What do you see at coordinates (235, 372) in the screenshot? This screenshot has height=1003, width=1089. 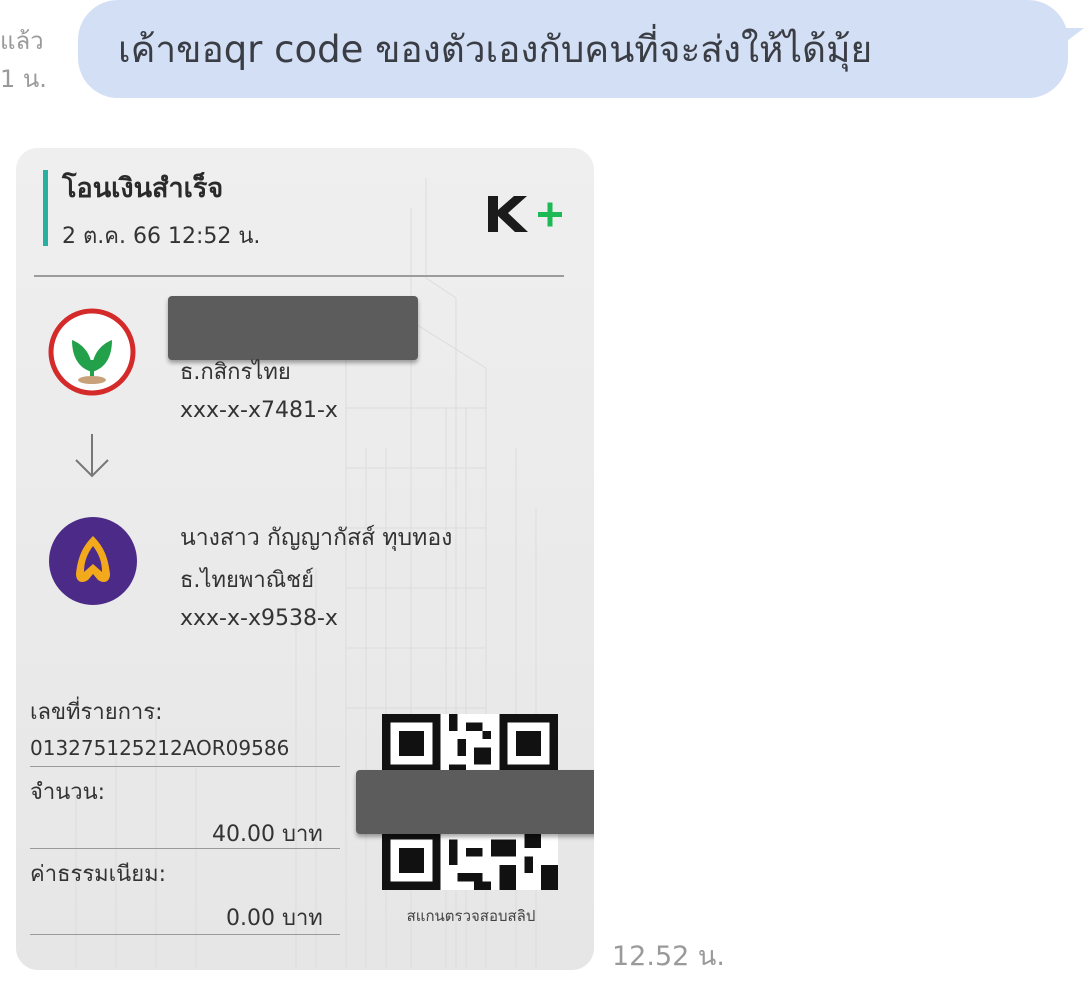 I see `sender-bank: ธ.กสิกรไทย` at bounding box center [235, 372].